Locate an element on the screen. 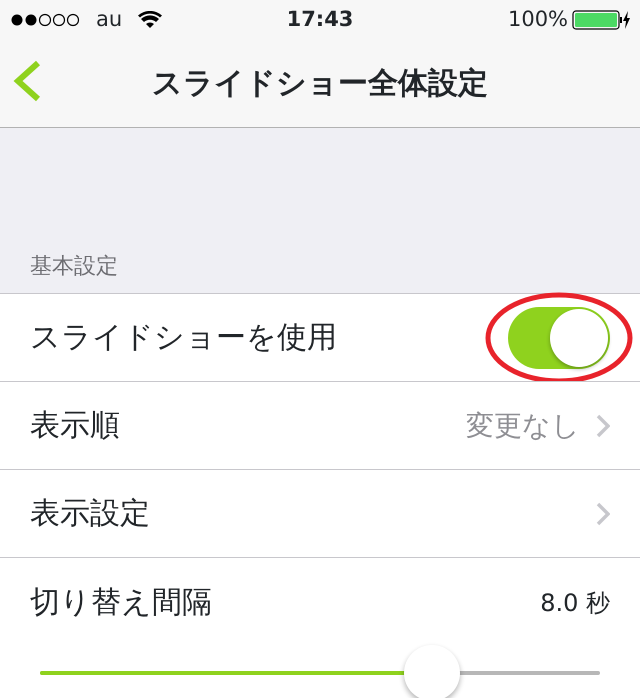 The image size is (640, 698). page-title: スライドショー全体設定 is located at coordinates (320, 84).